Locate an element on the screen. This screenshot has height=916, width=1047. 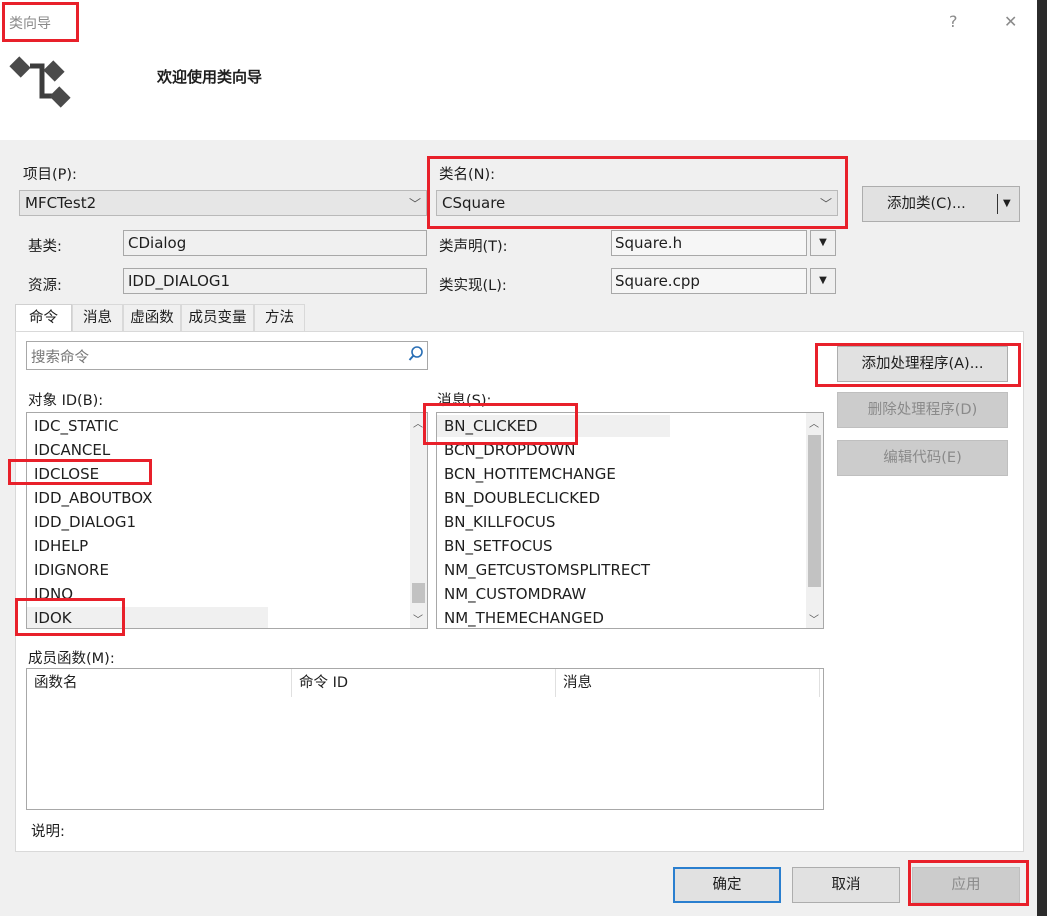
member-functions-label: 成员函数(M): is located at coordinates (71, 659).